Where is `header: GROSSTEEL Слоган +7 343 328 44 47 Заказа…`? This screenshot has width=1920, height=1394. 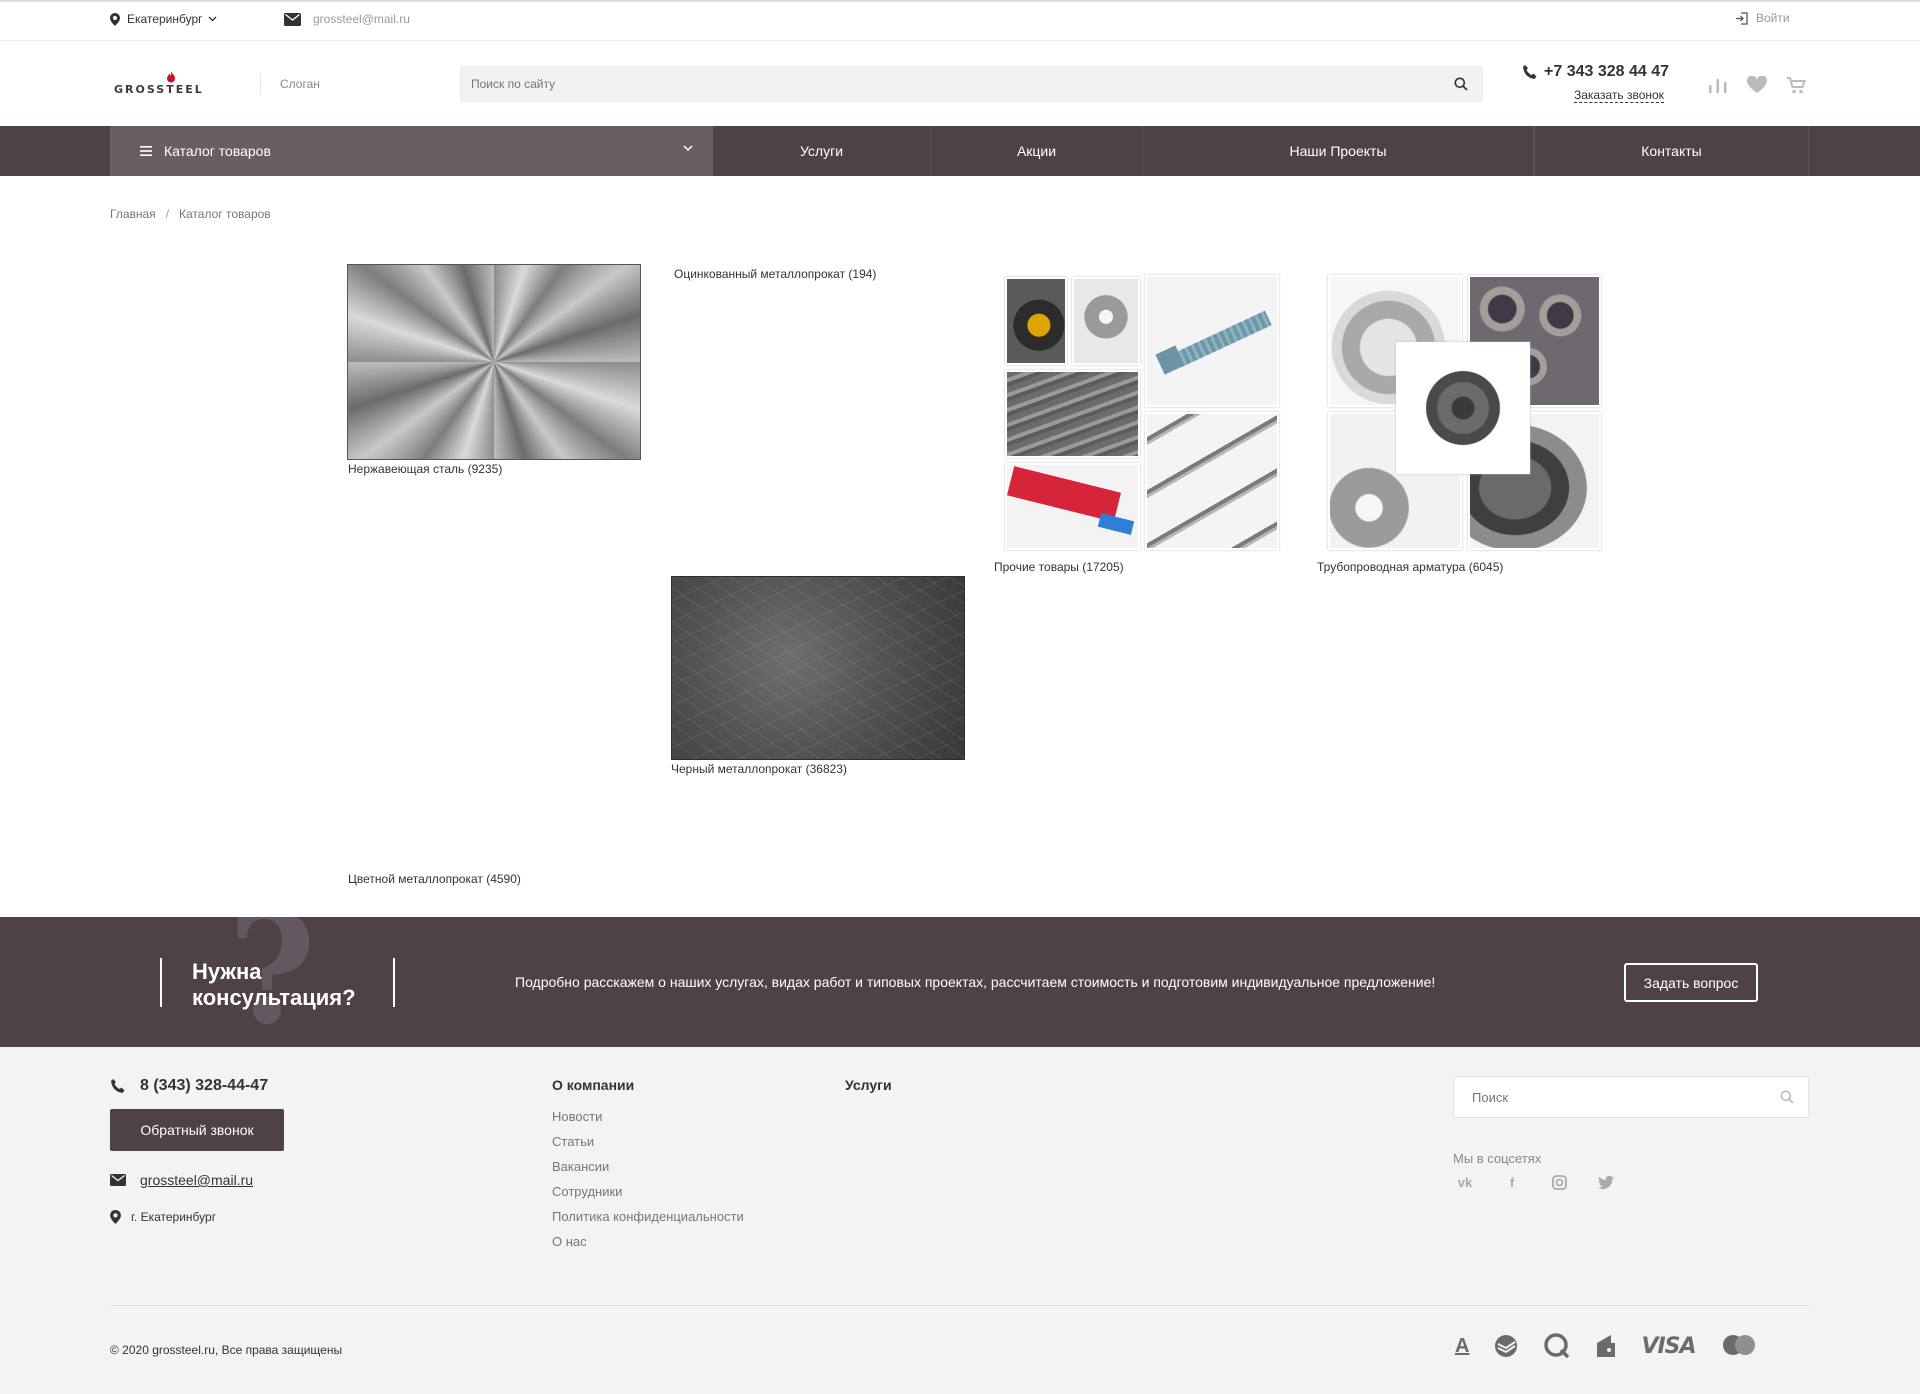
header: GROSSTEEL Слоган +7 343 328 44 47 Заказа… is located at coordinates (960, 83).